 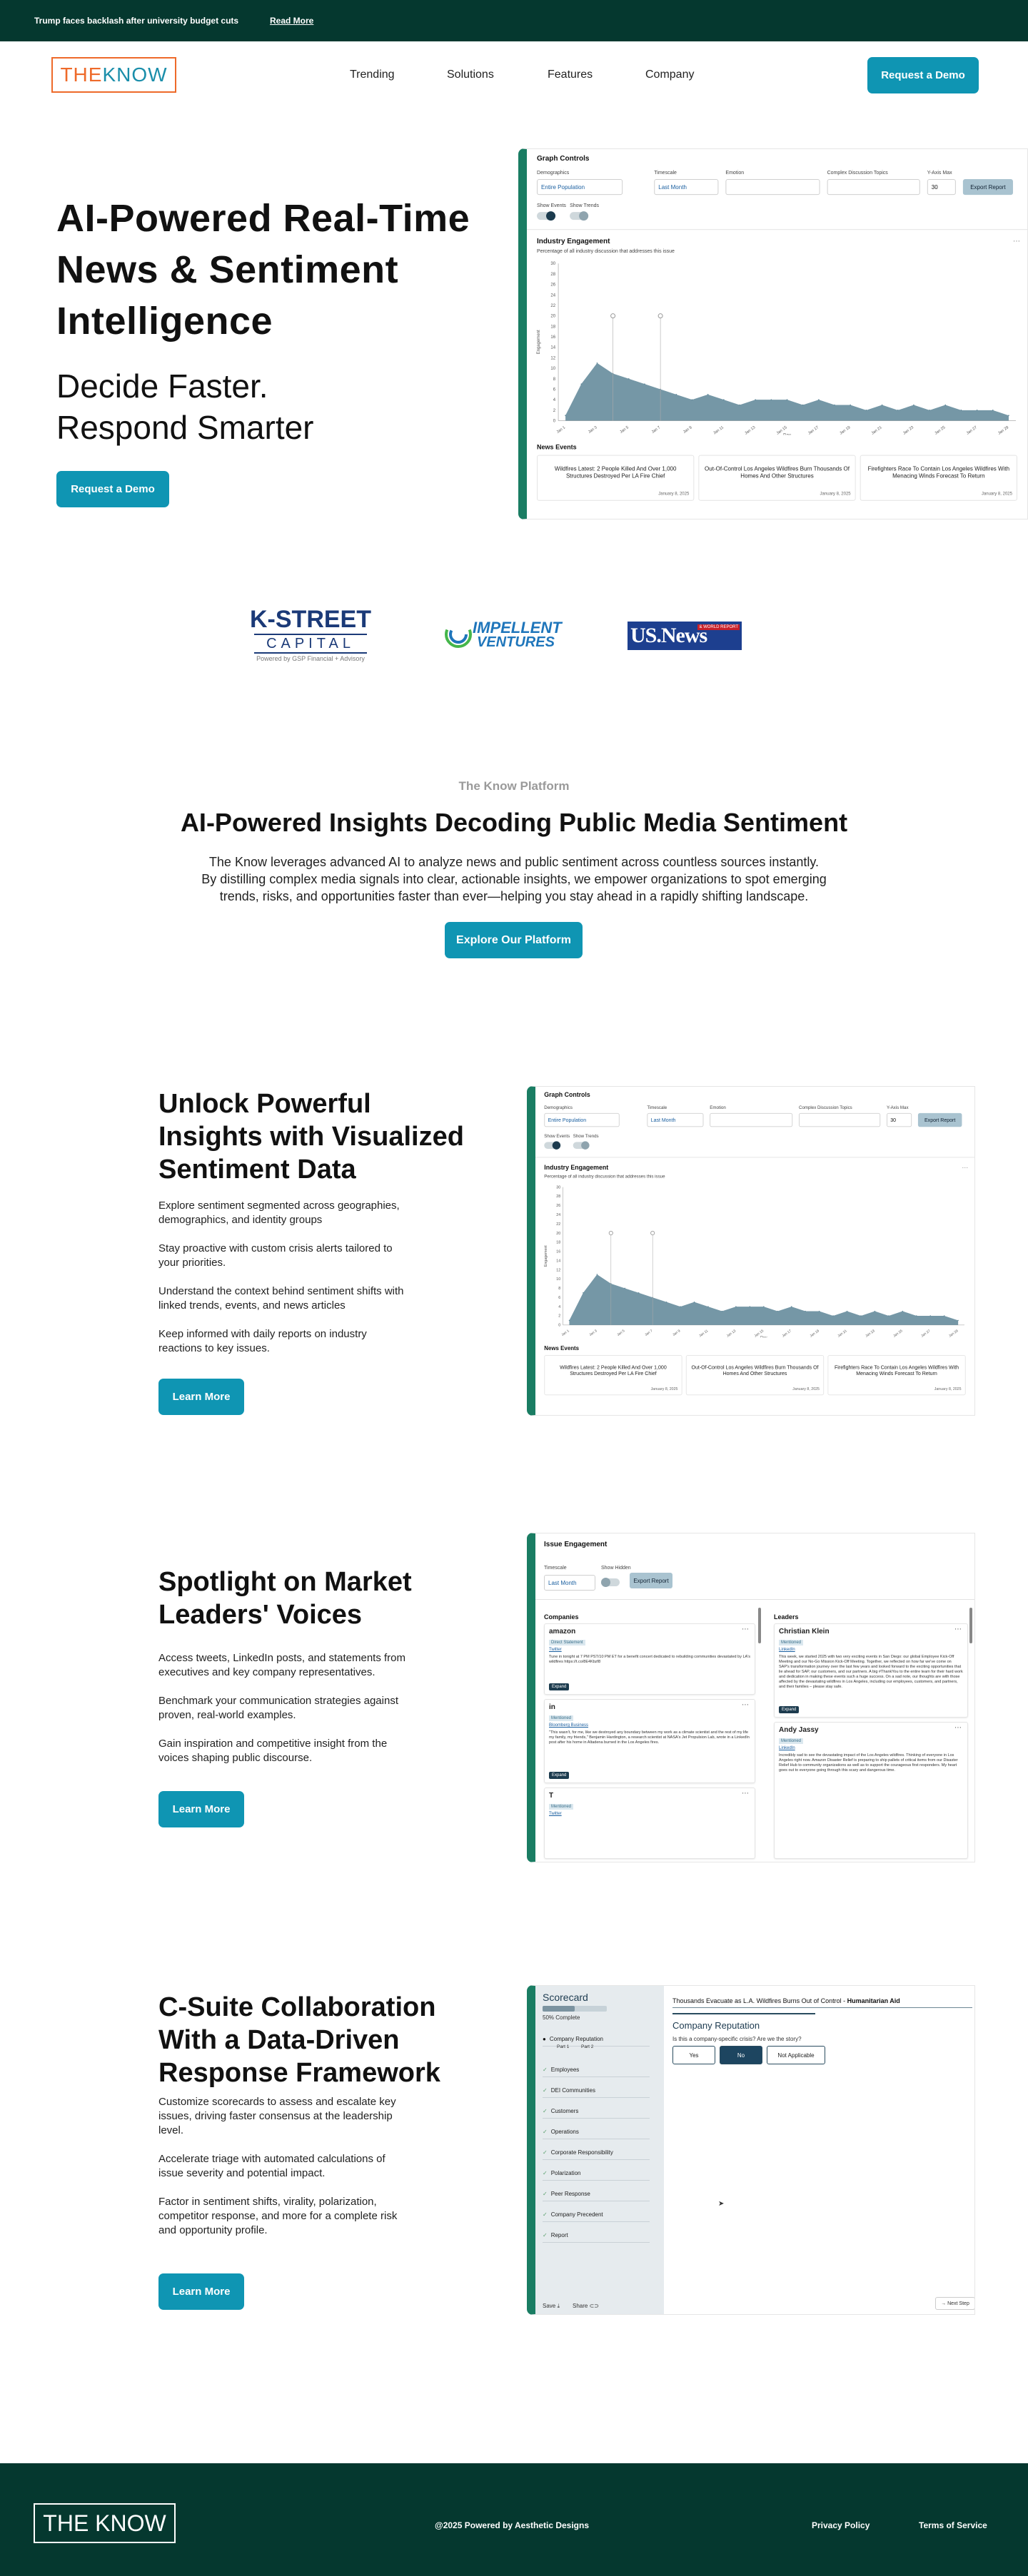 I want to click on banner-read-more-link: Read More, so click(x=291, y=21).